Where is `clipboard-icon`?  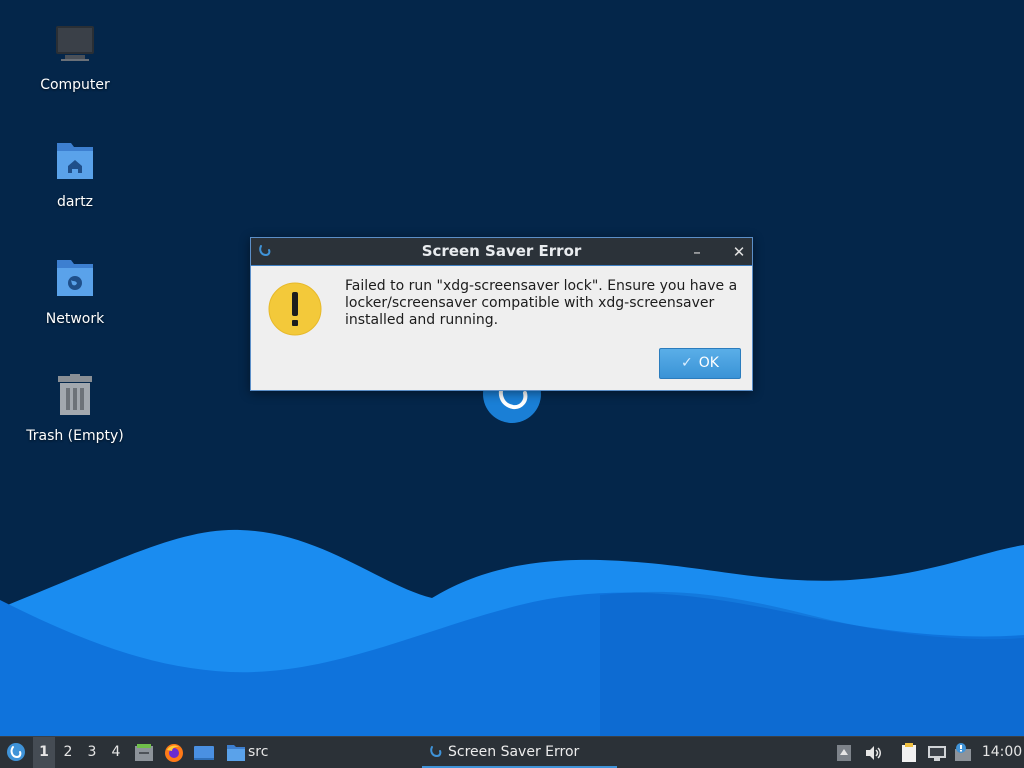 clipboard-icon is located at coordinates (909, 752).